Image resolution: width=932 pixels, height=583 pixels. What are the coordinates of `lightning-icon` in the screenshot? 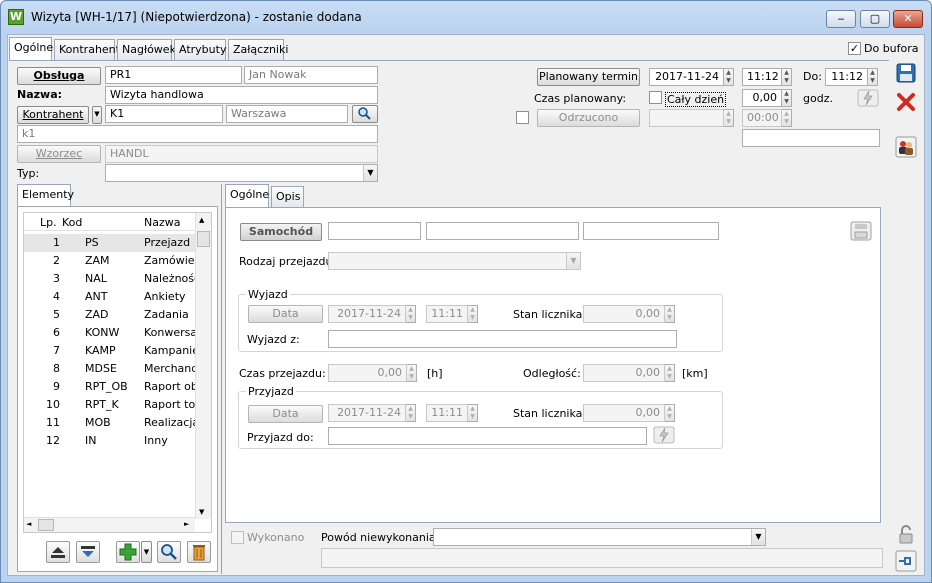 It's located at (868, 98).